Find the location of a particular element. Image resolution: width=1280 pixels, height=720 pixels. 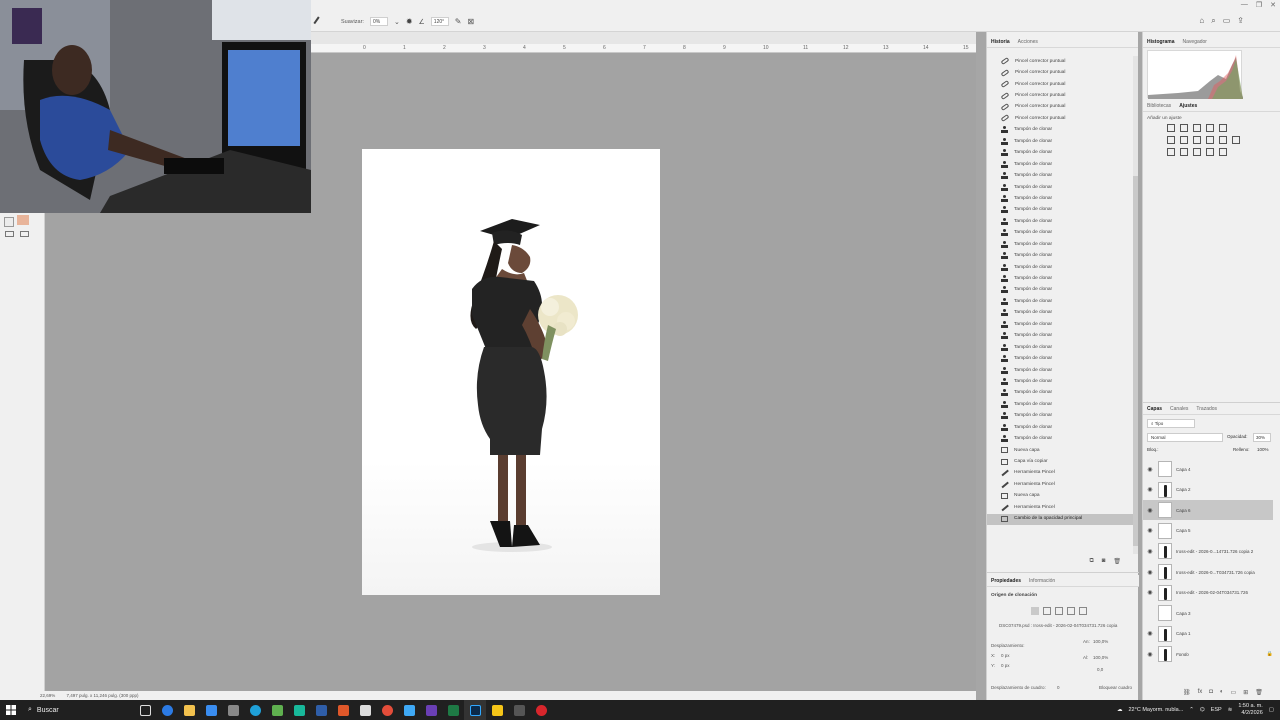

history-item: Cambio de la opacidad principal is located at coordinates (1060, 519).